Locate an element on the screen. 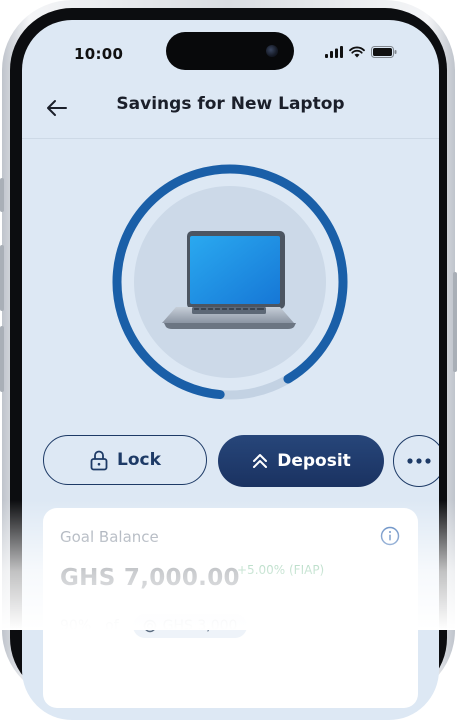 This screenshot has width=457, height=720. goal-balance-label: Goal Balance is located at coordinates (109, 537).